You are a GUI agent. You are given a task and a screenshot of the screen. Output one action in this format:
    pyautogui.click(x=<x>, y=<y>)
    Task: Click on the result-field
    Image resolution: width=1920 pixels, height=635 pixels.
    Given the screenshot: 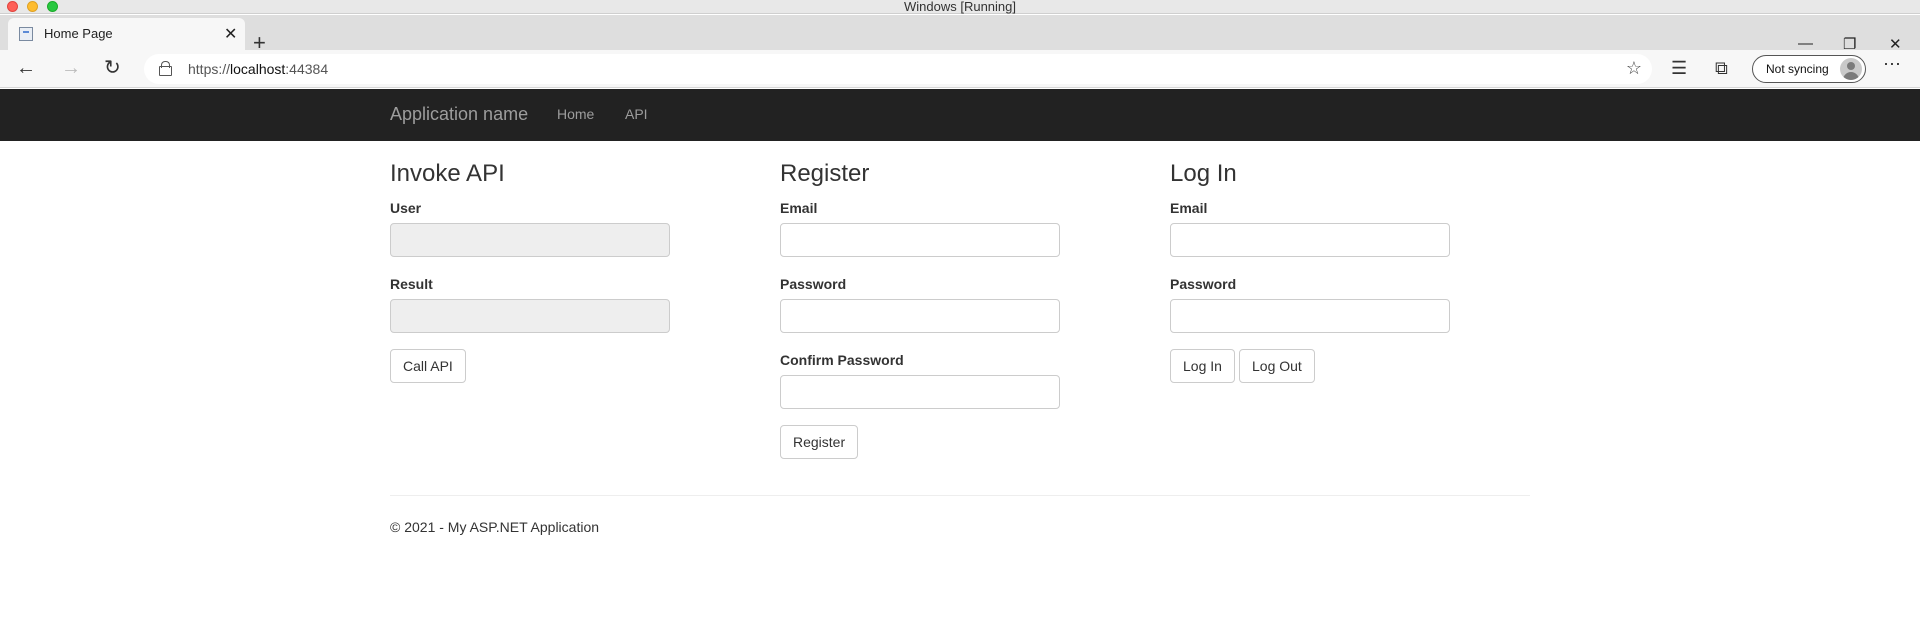 What is the action you would take?
    pyautogui.click(x=530, y=316)
    